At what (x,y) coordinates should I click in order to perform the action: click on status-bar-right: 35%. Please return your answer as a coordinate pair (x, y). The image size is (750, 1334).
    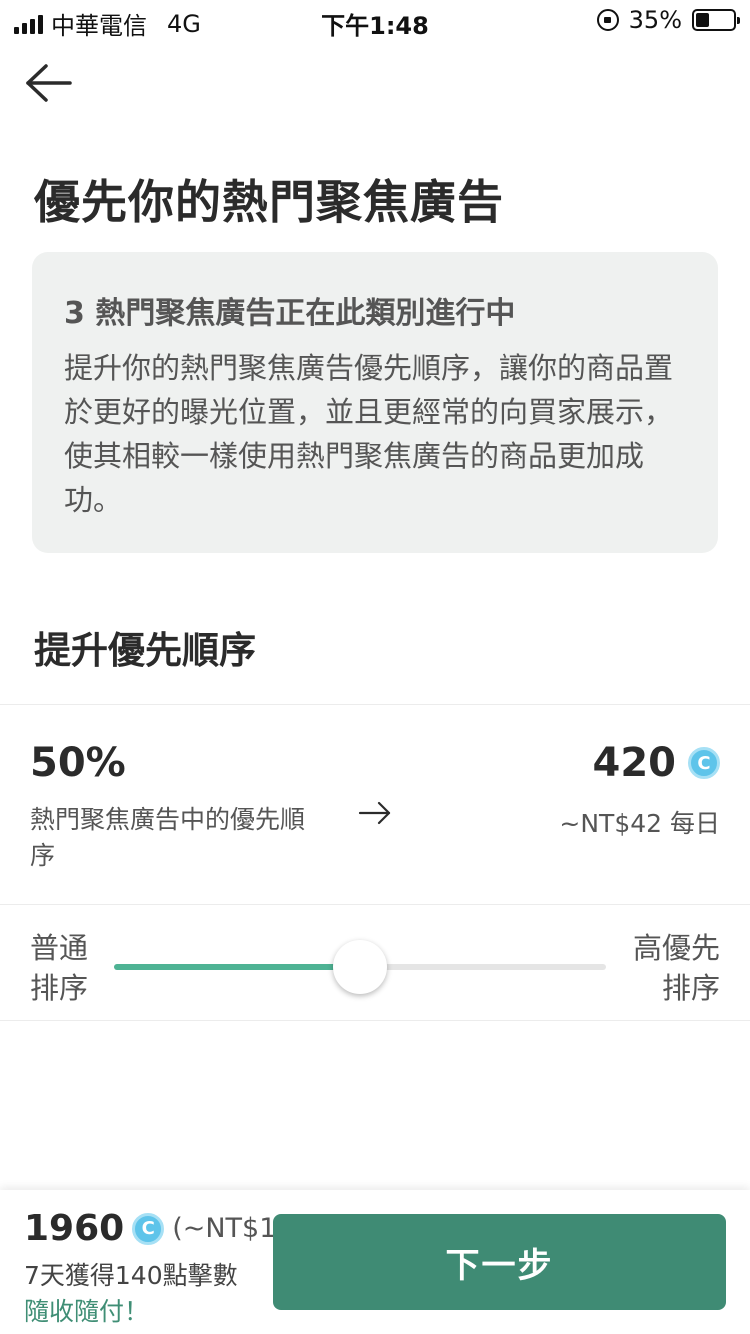
    Looking at the image, I should click on (668, 20).